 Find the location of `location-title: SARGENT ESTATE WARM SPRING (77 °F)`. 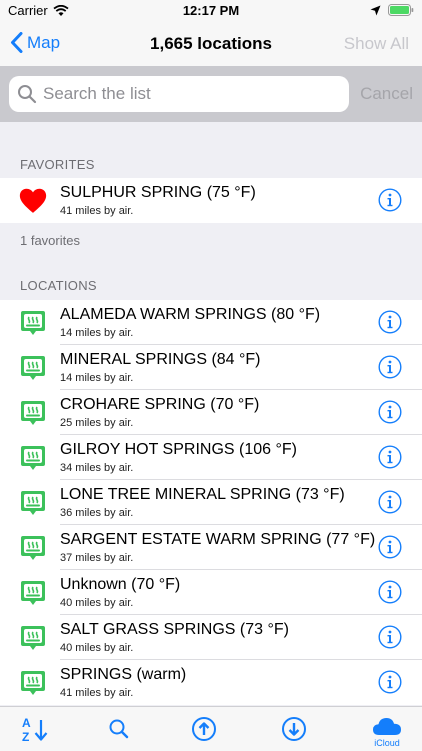

location-title: SARGENT ESTATE WARM SPRING (77 °F) is located at coordinates (218, 539).